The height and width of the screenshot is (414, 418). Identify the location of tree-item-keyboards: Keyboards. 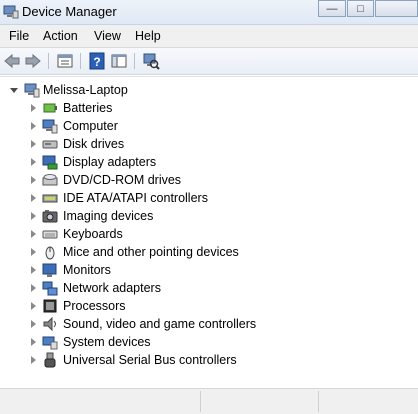
(209, 234).